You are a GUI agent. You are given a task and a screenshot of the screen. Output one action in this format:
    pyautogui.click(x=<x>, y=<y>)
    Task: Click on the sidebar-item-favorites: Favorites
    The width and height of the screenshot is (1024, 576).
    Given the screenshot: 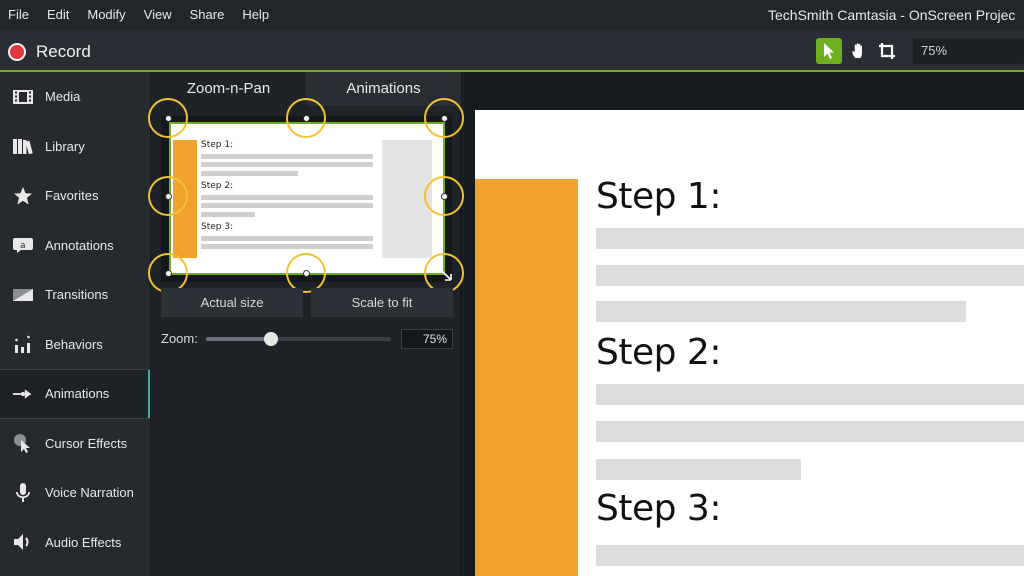 What is the action you would take?
    pyautogui.click(x=75, y=196)
    